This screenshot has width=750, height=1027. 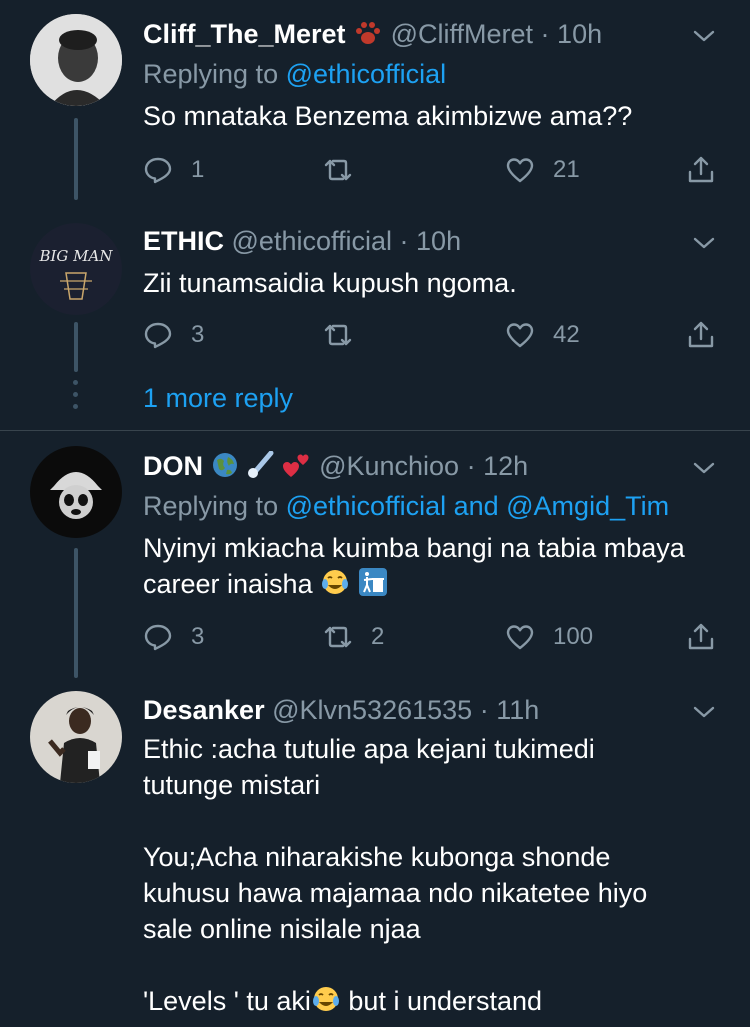 What do you see at coordinates (228, 584) in the screenshot?
I see `tweet-text-line: career inaisha` at bounding box center [228, 584].